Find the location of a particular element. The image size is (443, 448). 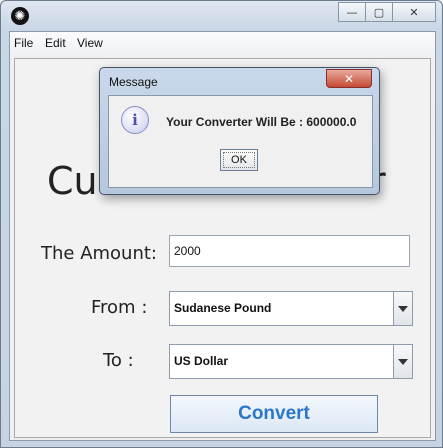

dialog-title: Message is located at coordinates (133, 82).